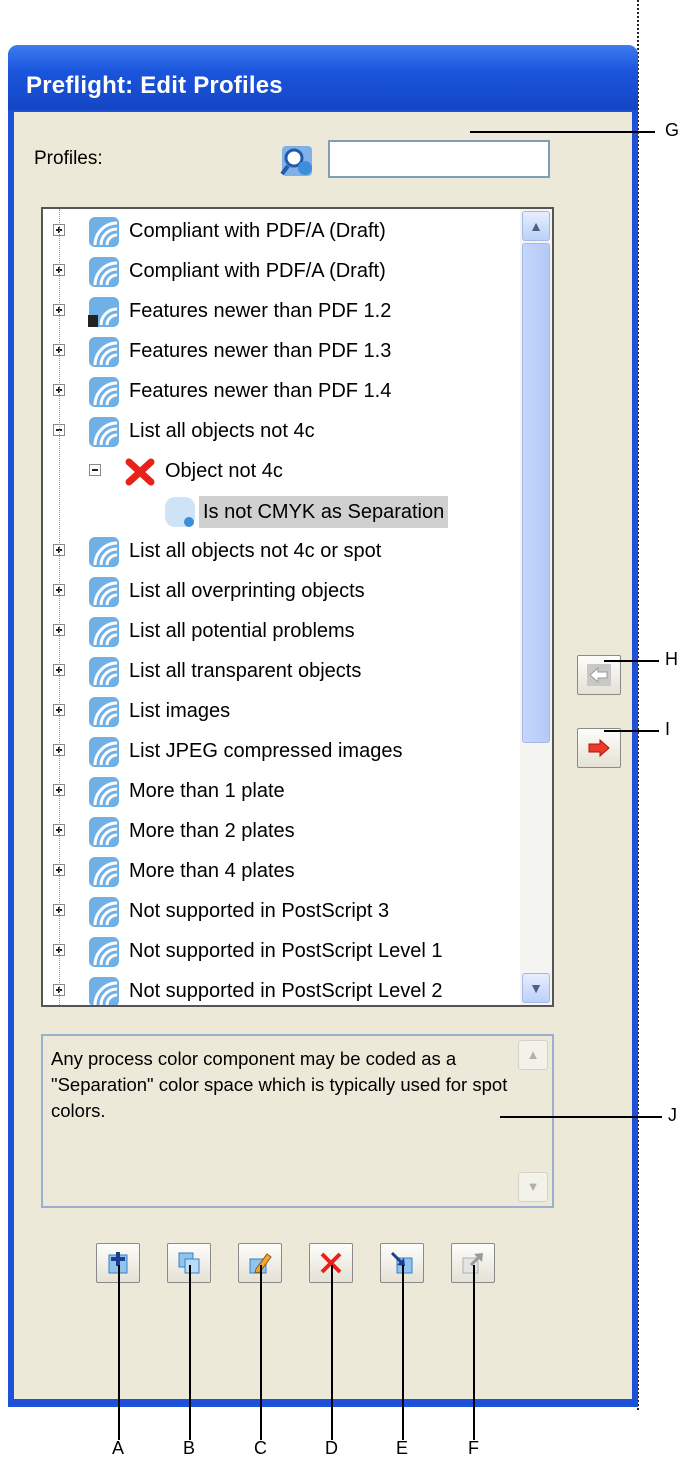 Image resolution: width=690 pixels, height=1461 pixels. I want to click on tree-item-label: List all objects not 4c or spot, so click(255, 551).